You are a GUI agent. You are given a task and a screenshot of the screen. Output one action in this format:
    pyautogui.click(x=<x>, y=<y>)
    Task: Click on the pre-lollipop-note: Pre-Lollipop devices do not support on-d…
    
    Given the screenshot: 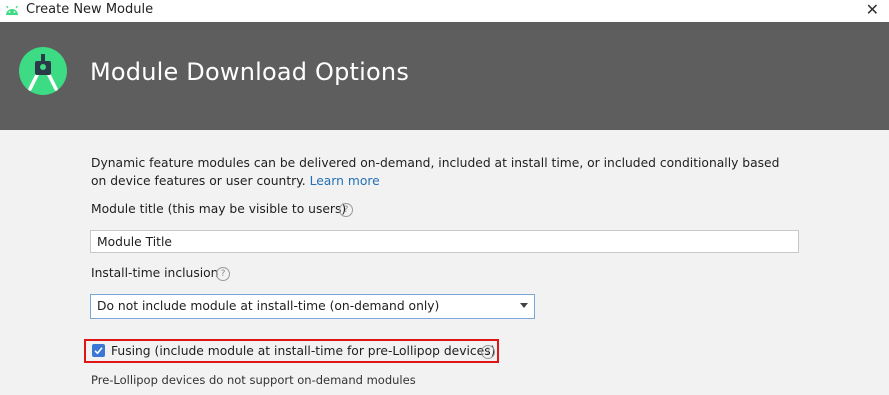 What is the action you would take?
    pyautogui.click(x=253, y=380)
    